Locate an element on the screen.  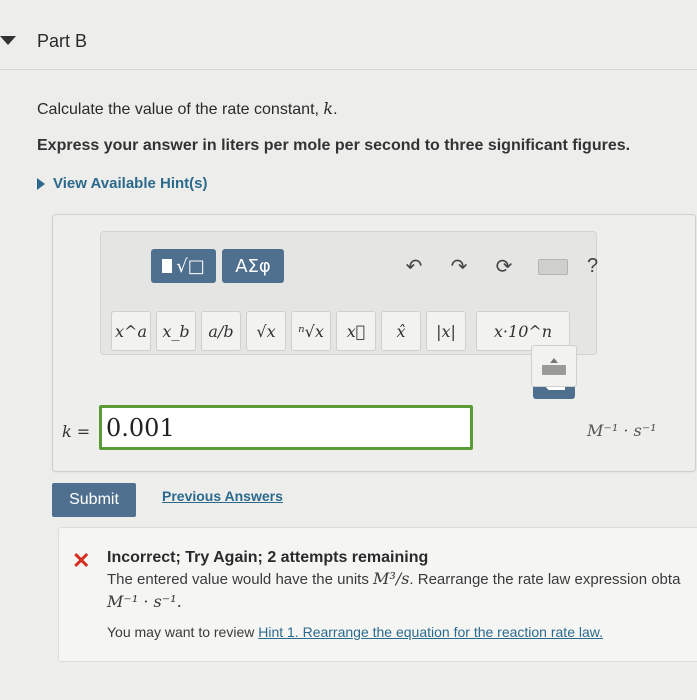
view-hints-link: View Available Hint(s) is located at coordinates (122, 183).